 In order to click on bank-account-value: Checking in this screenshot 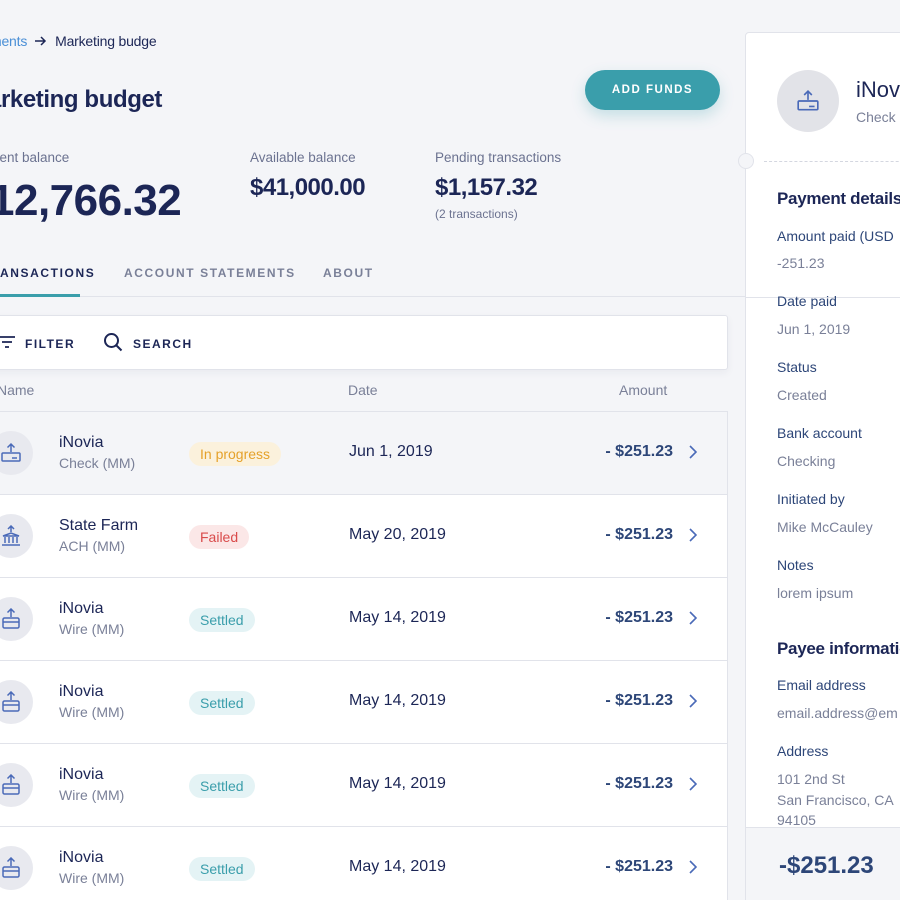, I will do `click(806, 461)`.